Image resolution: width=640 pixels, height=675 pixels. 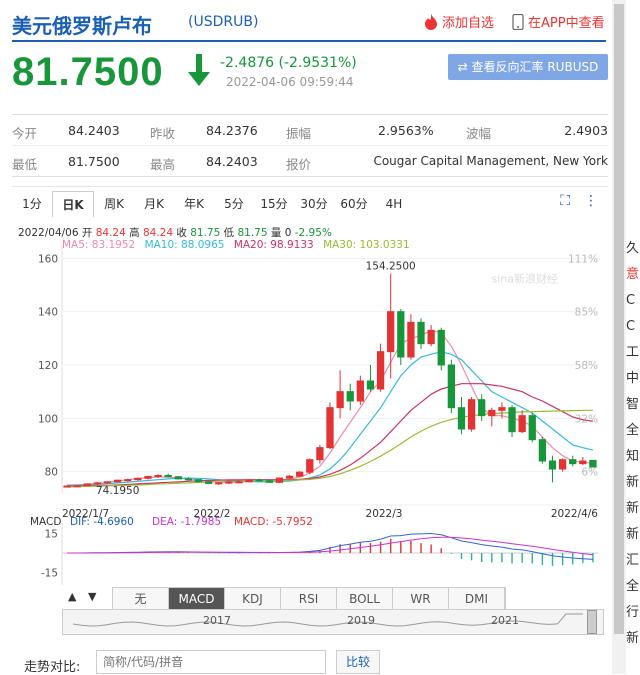 What do you see at coordinates (333, 622) in the screenshot?
I see `time-range-slider: 2017 2019 2021` at bounding box center [333, 622].